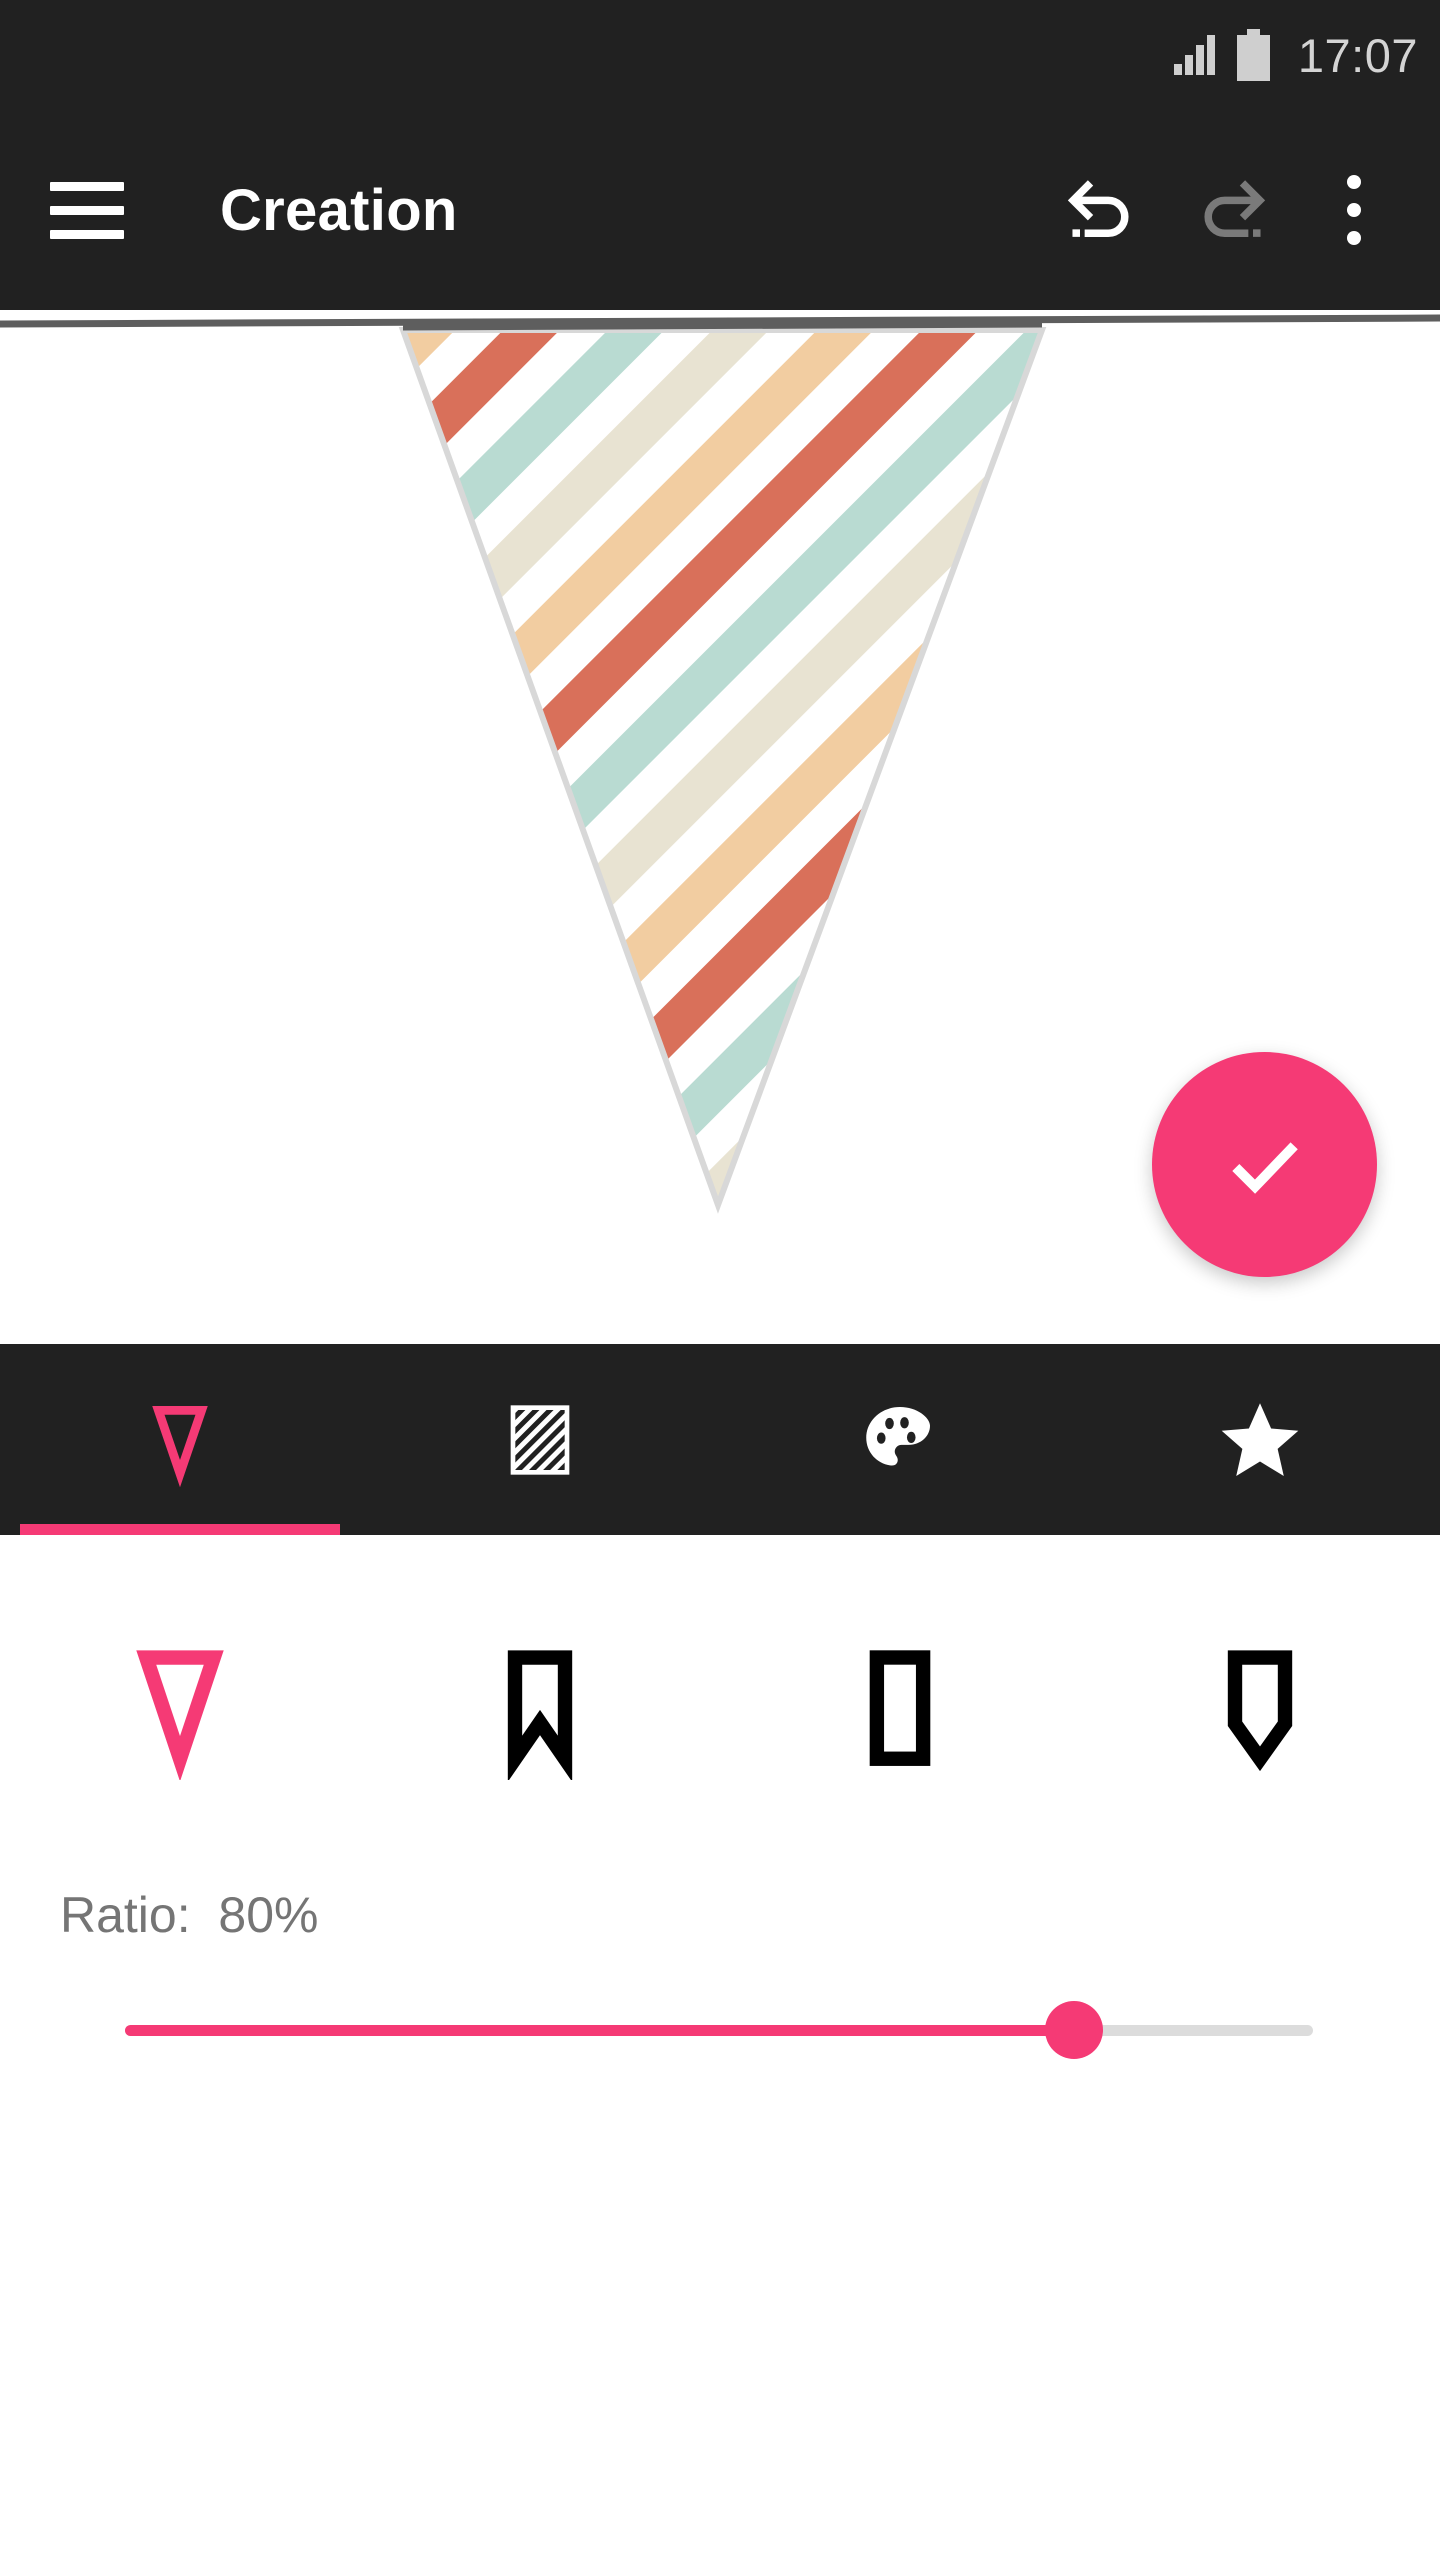  I want to click on three-dots-vertical-icon, so click(1353, 210).